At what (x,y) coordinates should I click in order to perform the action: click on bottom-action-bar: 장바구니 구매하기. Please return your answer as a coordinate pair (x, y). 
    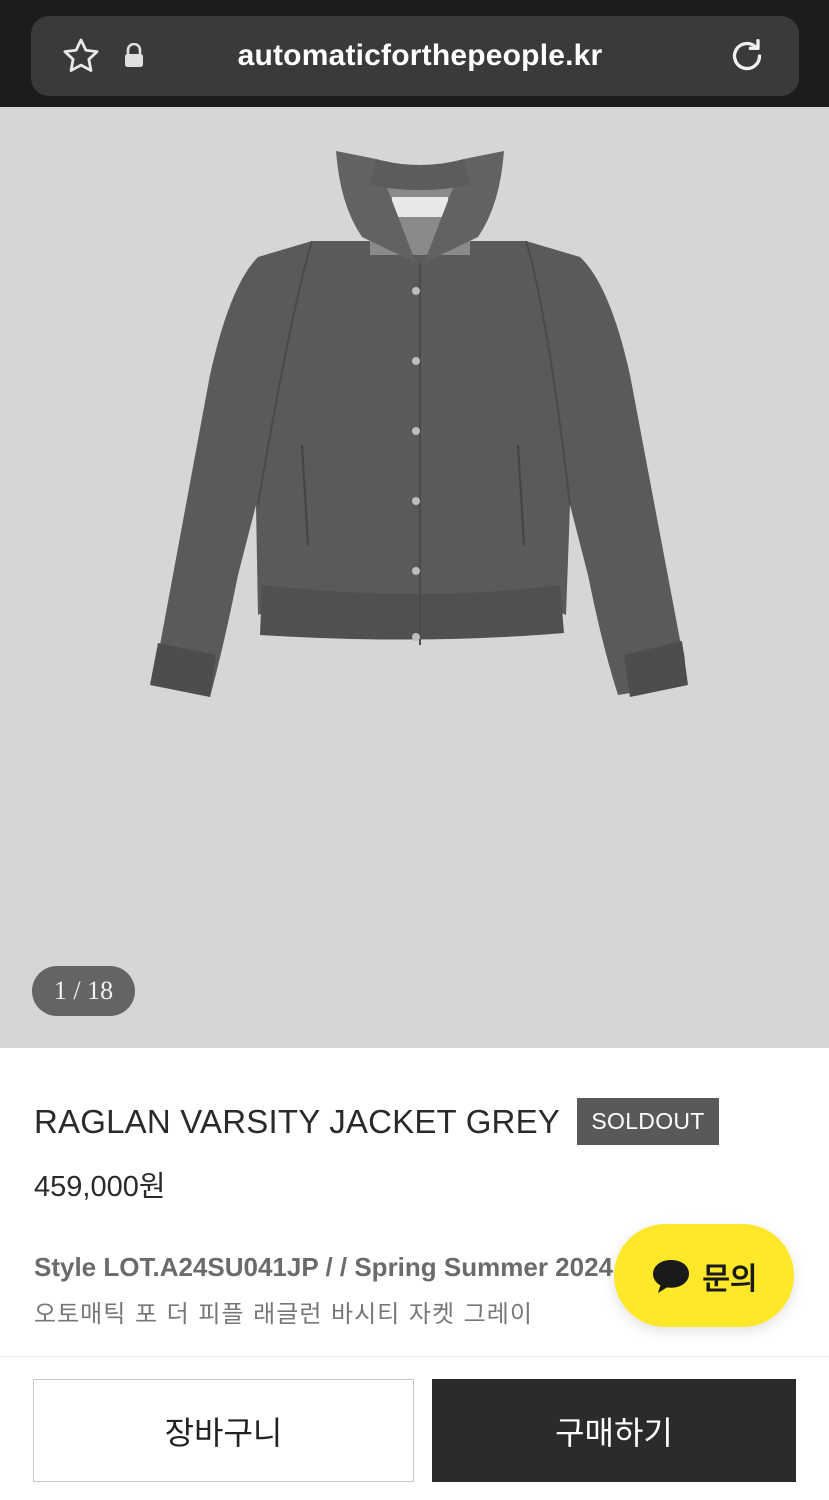
    Looking at the image, I should click on (414, 1428).